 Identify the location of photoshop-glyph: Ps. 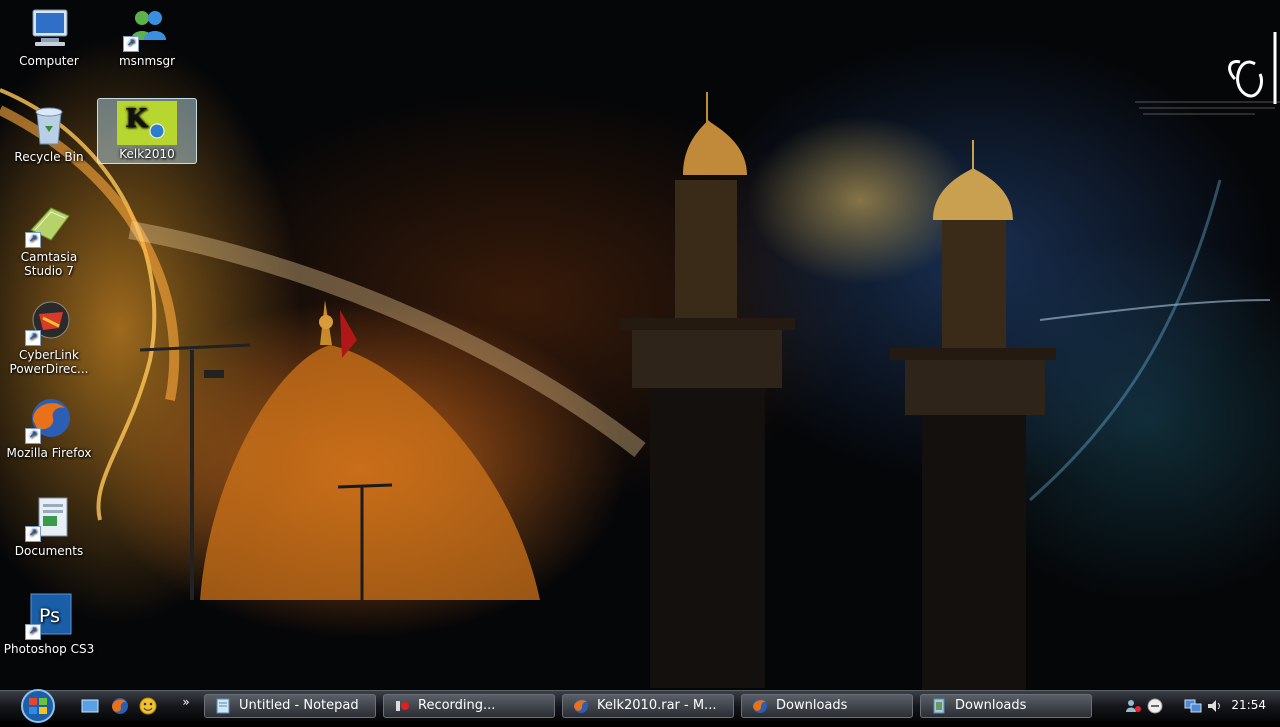
(49, 616).